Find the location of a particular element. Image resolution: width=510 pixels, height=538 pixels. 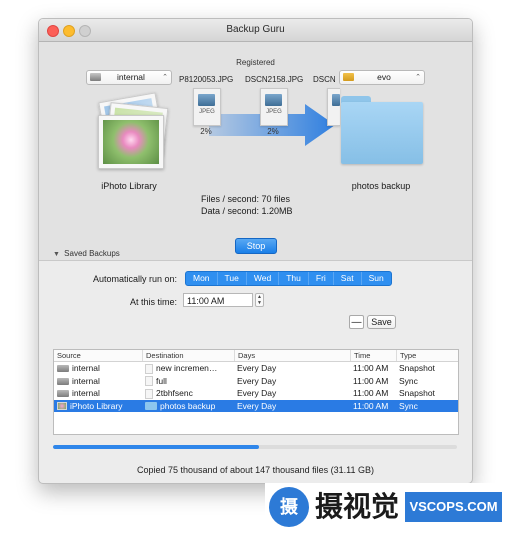

title-bar: Backup Guru is located at coordinates (255, 30).